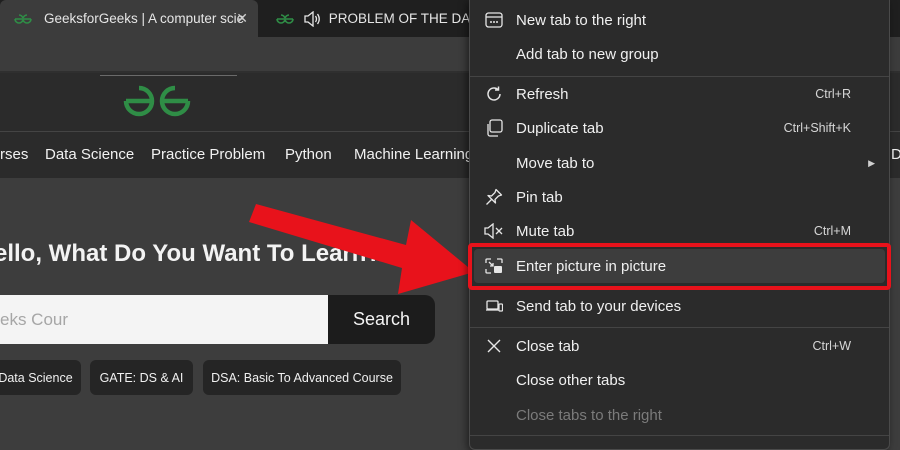  Describe the element at coordinates (679, 197) in the screenshot. I see `menu-item-pin-tab: Pin tab` at that location.